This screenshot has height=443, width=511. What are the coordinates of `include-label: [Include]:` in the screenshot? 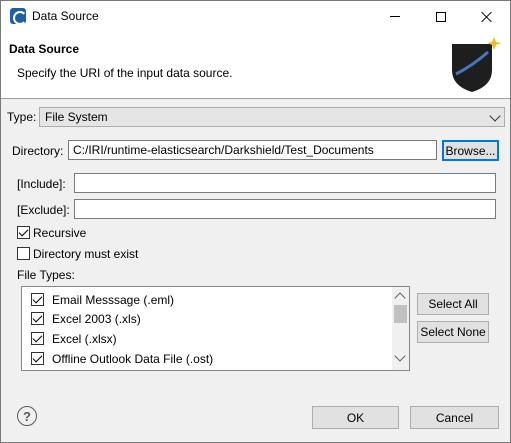 It's located at (41, 184).